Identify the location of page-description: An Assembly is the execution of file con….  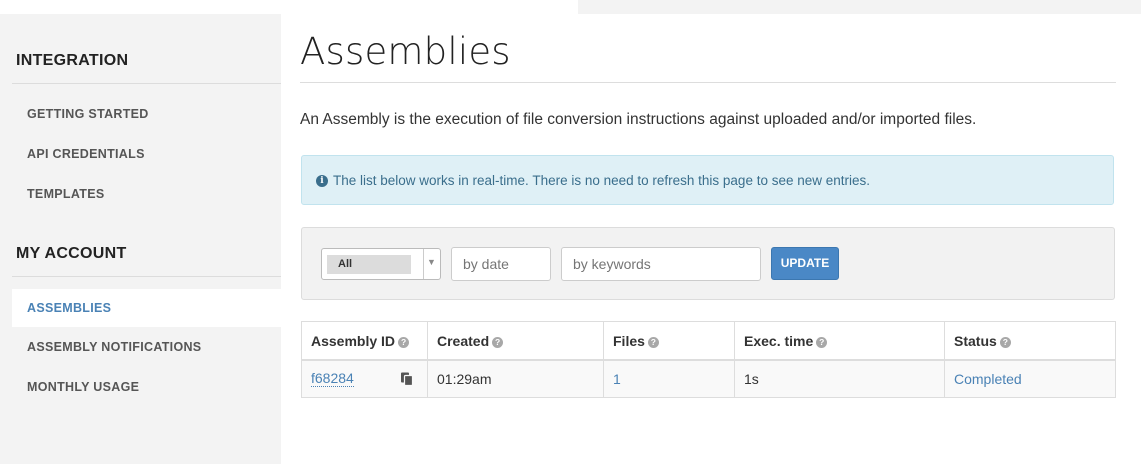
(638, 119).